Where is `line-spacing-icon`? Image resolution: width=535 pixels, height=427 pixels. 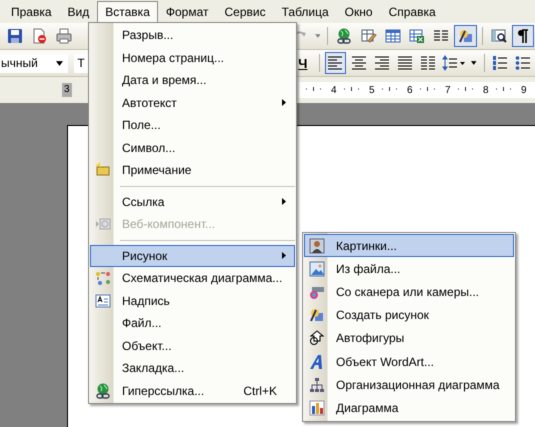
line-spacing-icon is located at coordinates (454, 63).